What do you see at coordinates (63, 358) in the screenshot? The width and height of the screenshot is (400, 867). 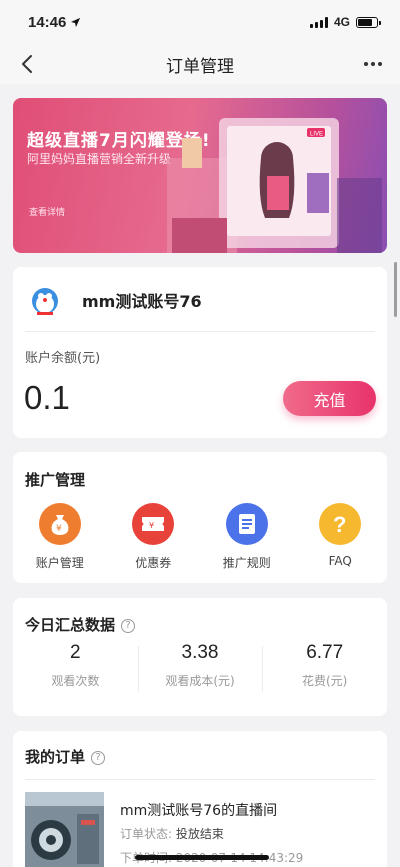 I see `balance-label: 账户余额(元)` at bounding box center [63, 358].